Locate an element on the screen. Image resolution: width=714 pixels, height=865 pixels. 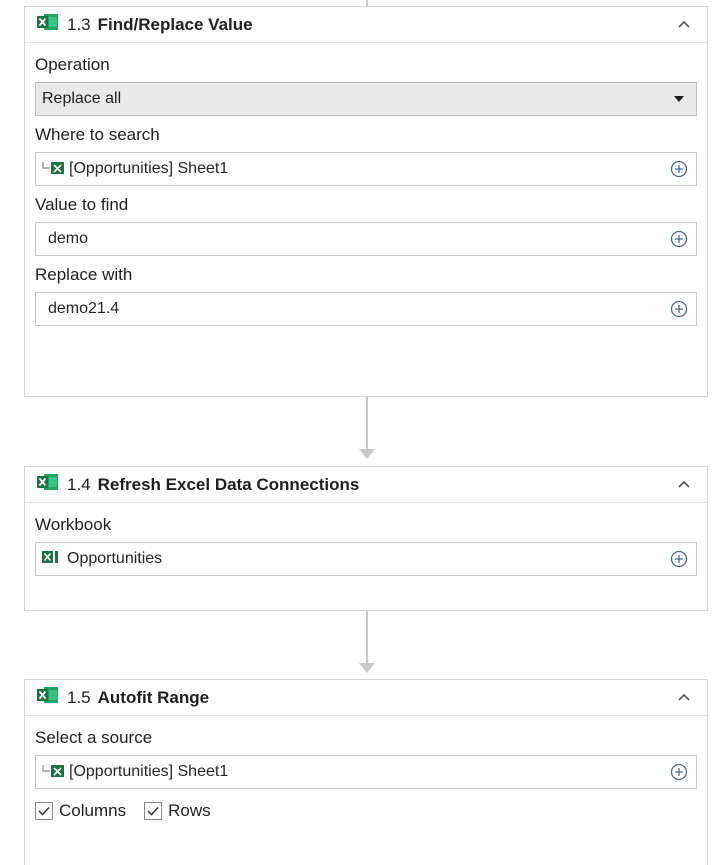
columns-checkbox: Columns is located at coordinates (80, 811).